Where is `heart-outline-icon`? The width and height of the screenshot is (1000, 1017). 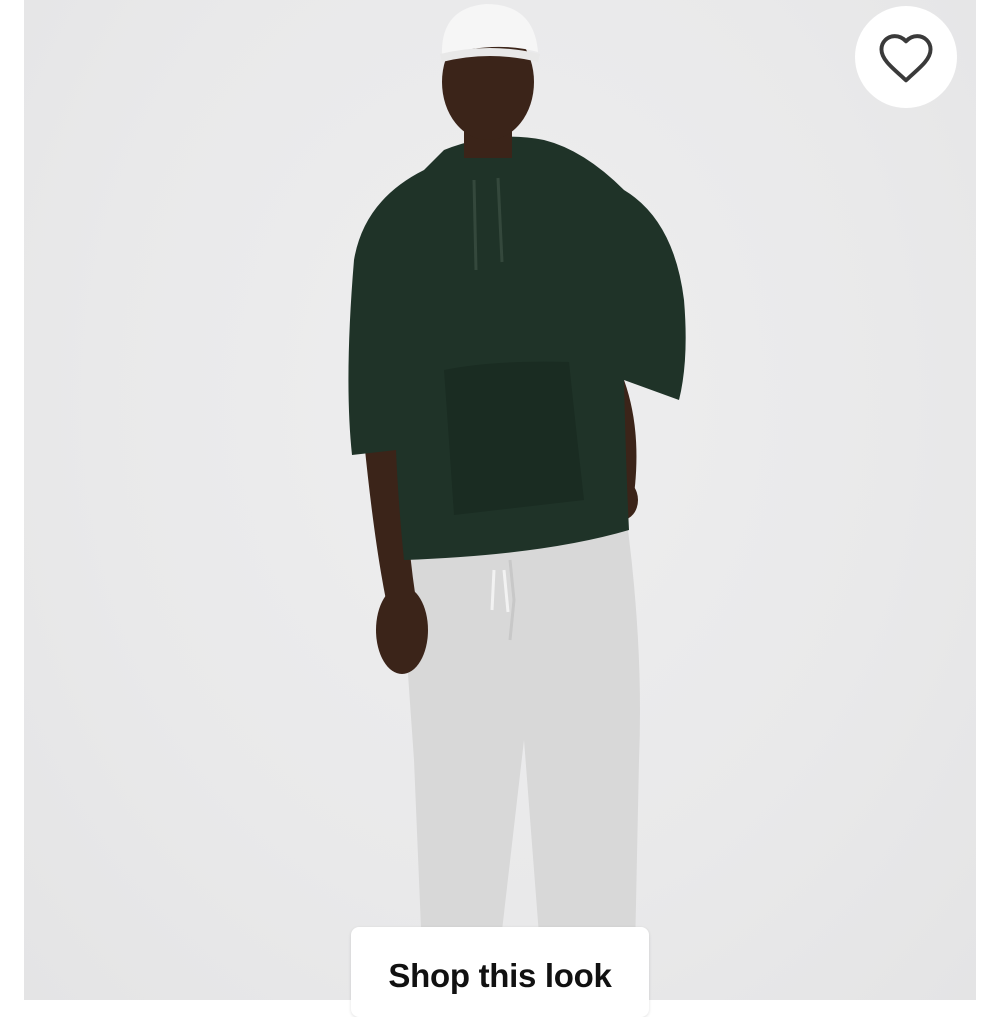 heart-outline-icon is located at coordinates (906, 58).